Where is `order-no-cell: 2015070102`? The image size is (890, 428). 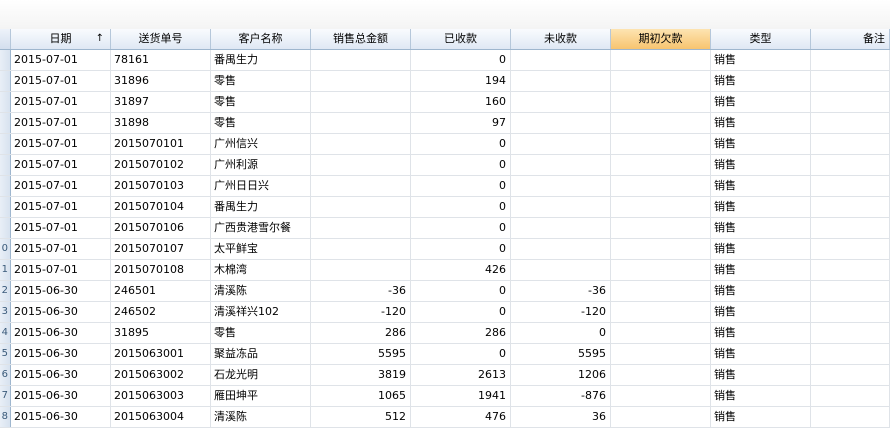
order-no-cell: 2015070102 is located at coordinates (161, 165).